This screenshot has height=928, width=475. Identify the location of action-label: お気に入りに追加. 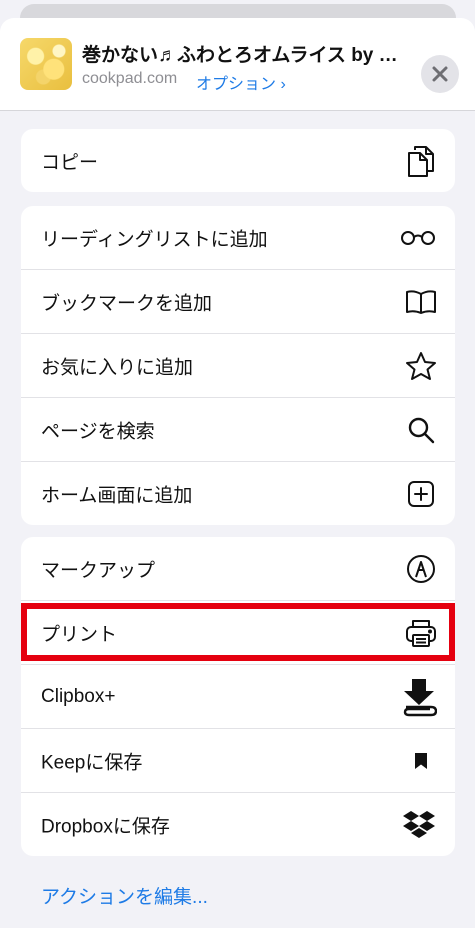
(117, 367).